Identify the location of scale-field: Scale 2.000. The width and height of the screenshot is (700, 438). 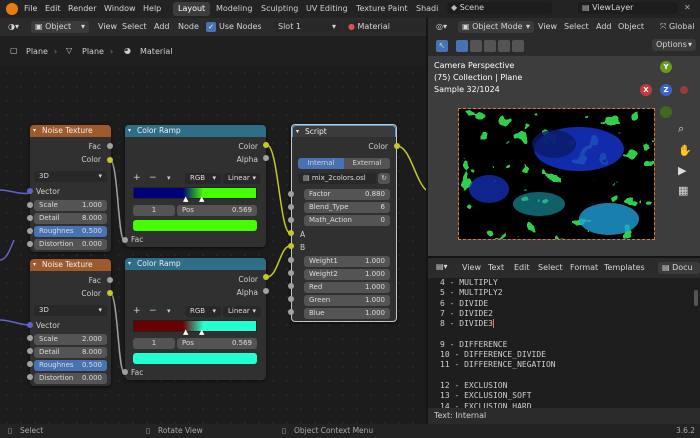
(70, 339).